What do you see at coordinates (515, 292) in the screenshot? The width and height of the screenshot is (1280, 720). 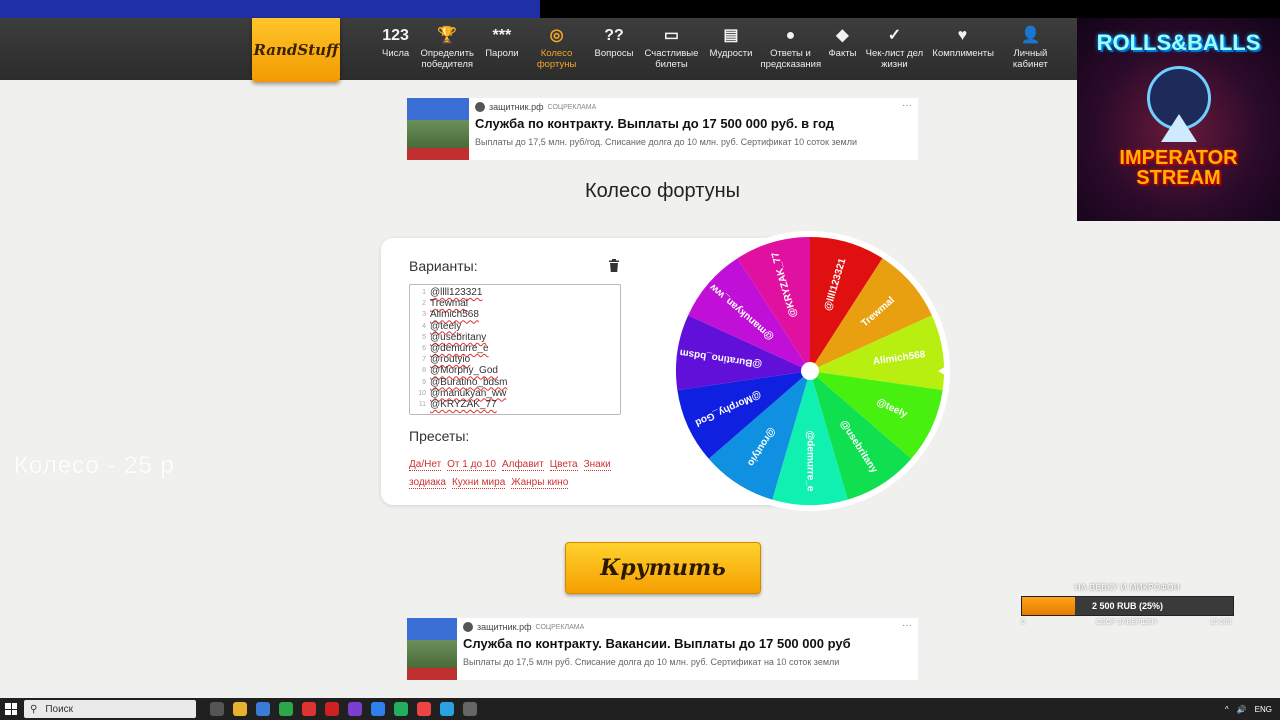 I see `variant-line: 1 @llll123321` at bounding box center [515, 292].